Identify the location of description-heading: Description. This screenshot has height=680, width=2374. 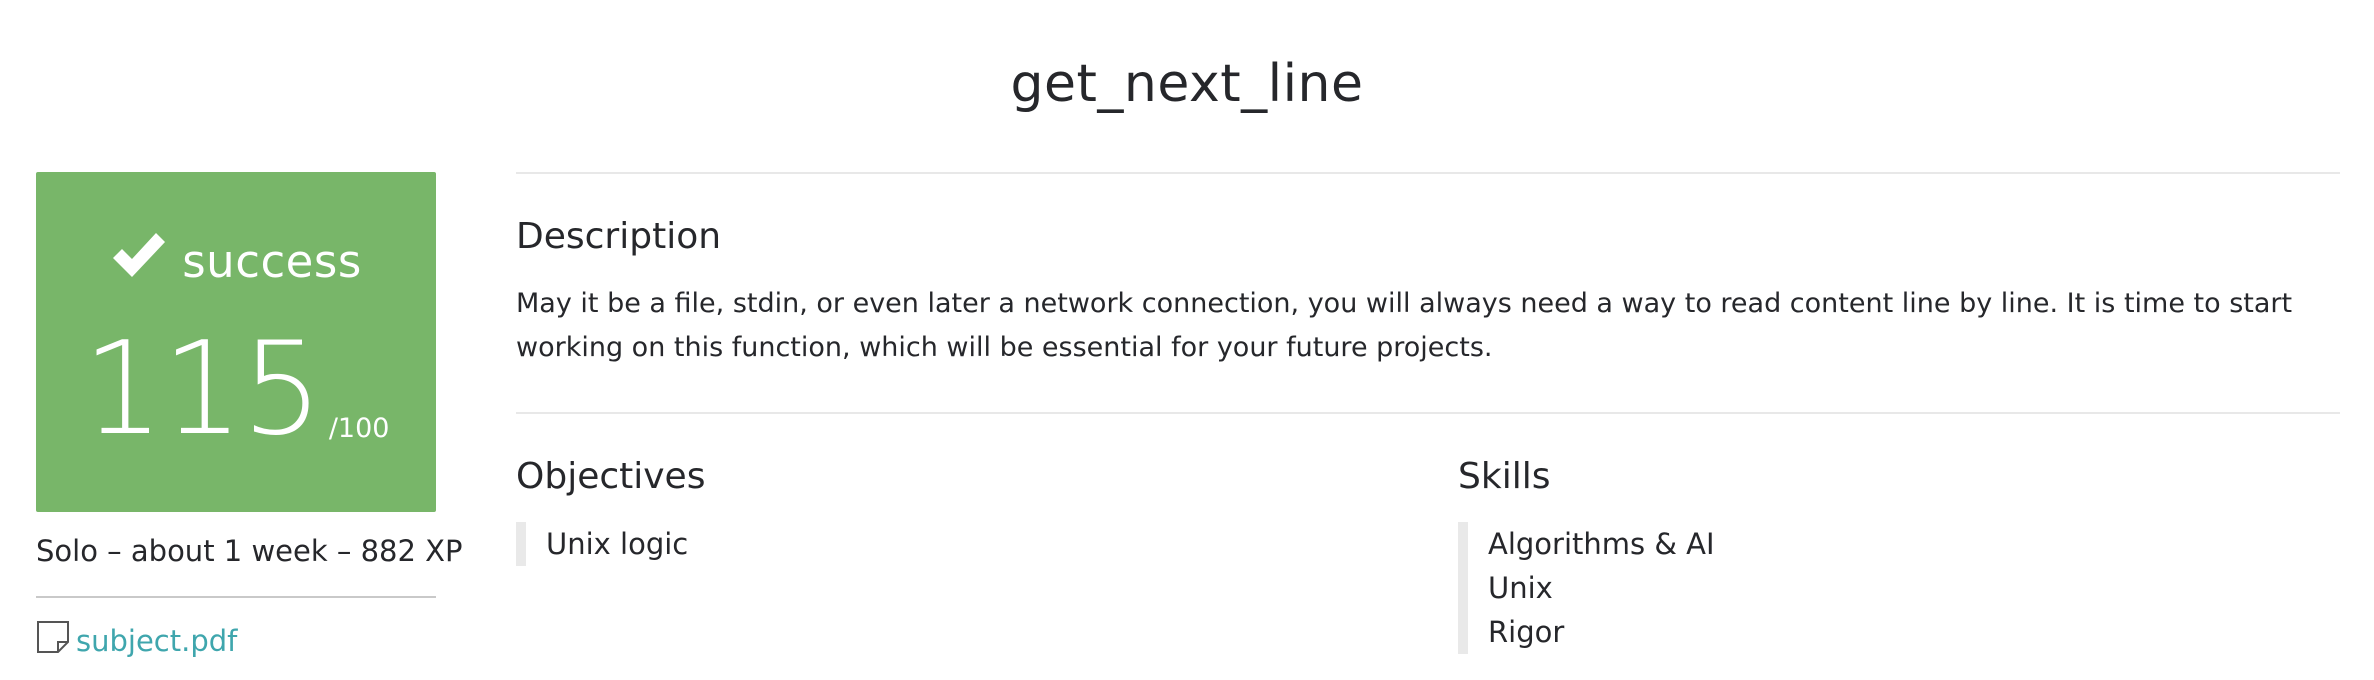
(619, 236).